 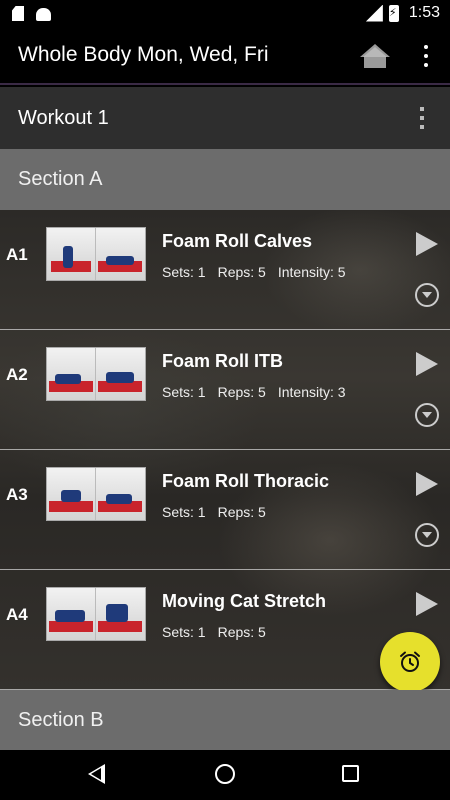 I want to click on section-header-b: Section B, so click(x=225, y=720).